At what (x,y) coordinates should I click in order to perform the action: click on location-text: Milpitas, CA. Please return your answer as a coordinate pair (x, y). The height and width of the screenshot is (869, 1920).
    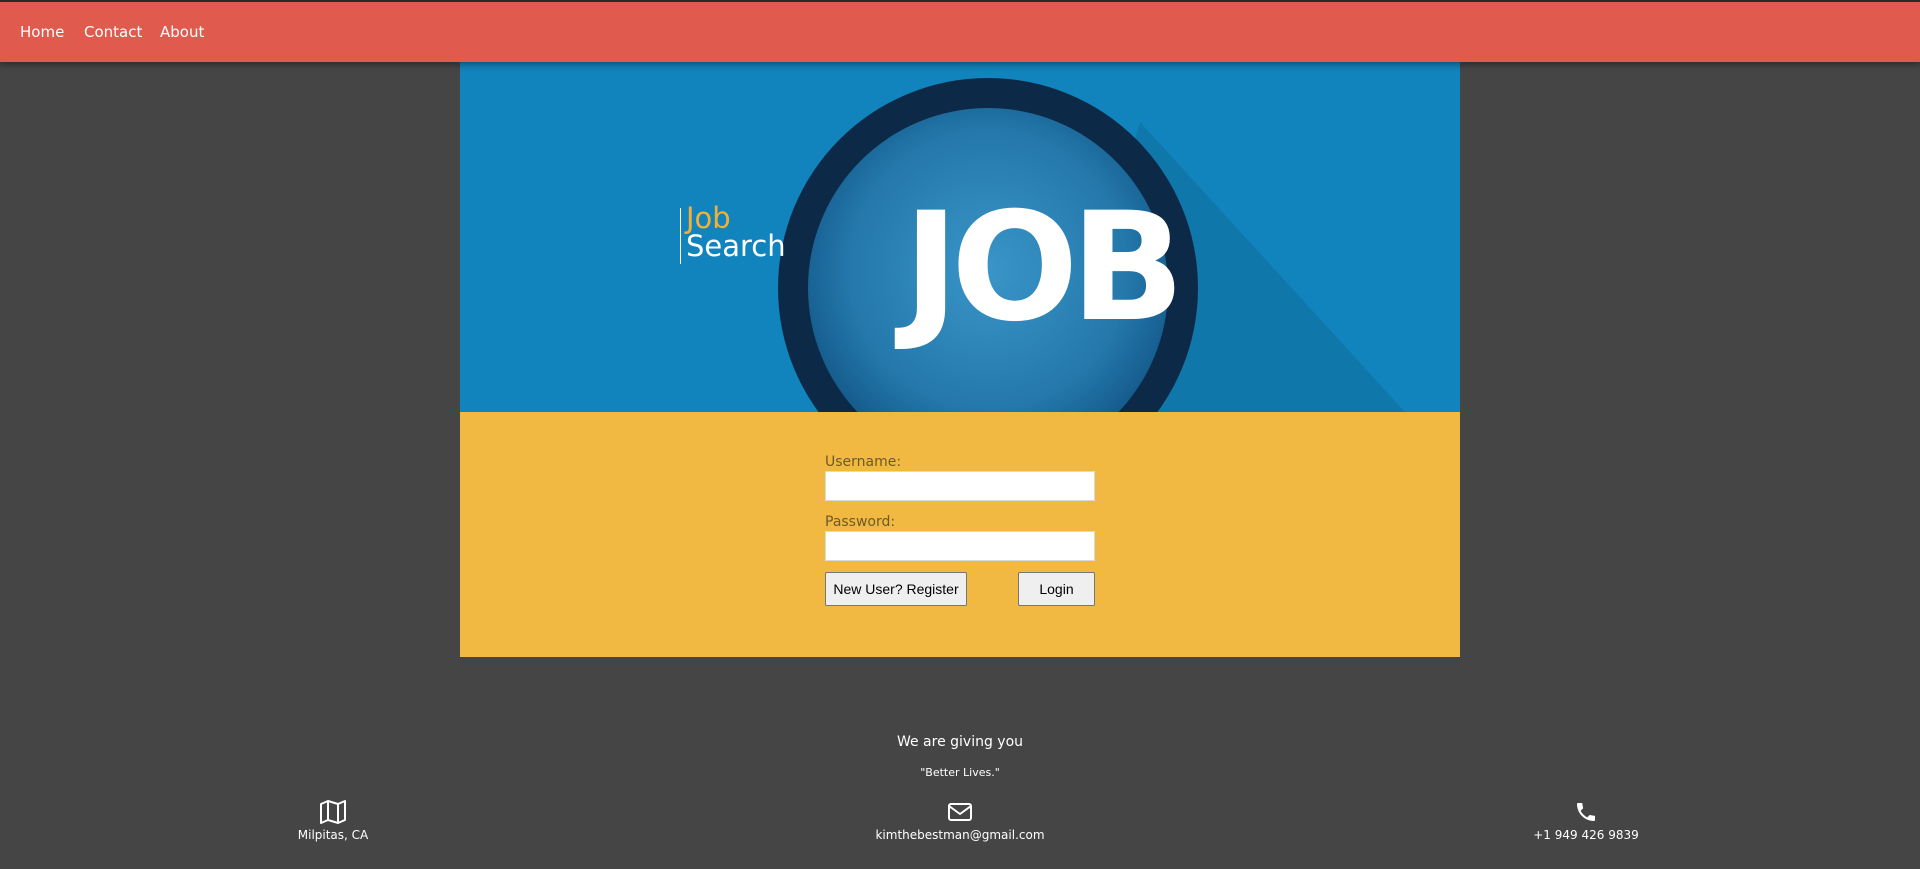
    Looking at the image, I should click on (333, 835).